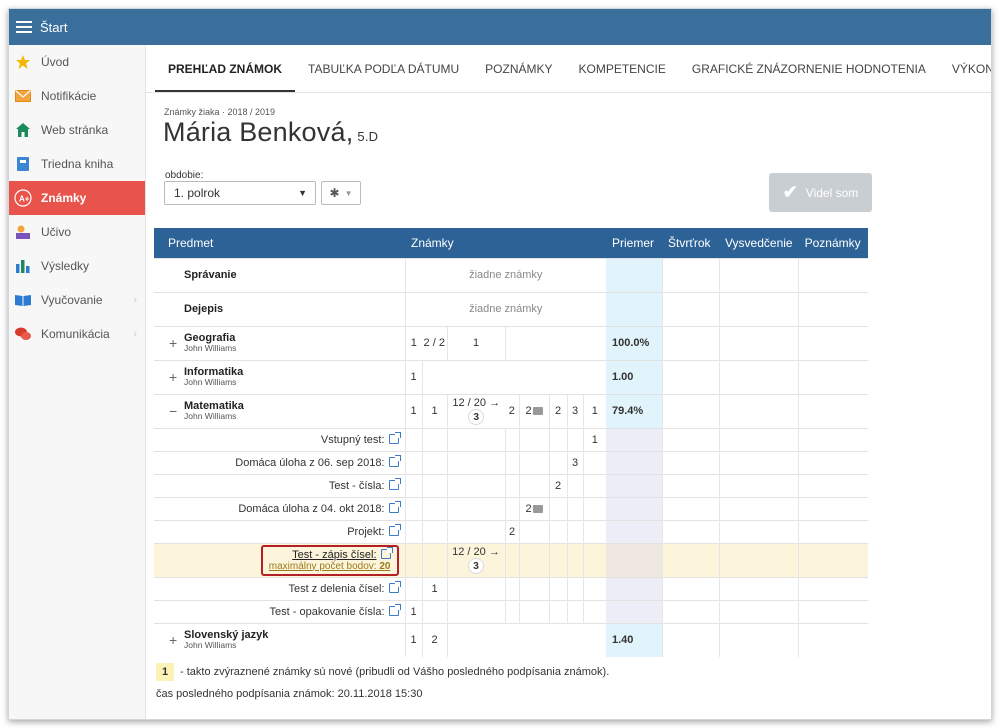  Describe the element at coordinates (279, 410) in the screenshot. I see `subject-cell: − Matematika John Williams` at that location.